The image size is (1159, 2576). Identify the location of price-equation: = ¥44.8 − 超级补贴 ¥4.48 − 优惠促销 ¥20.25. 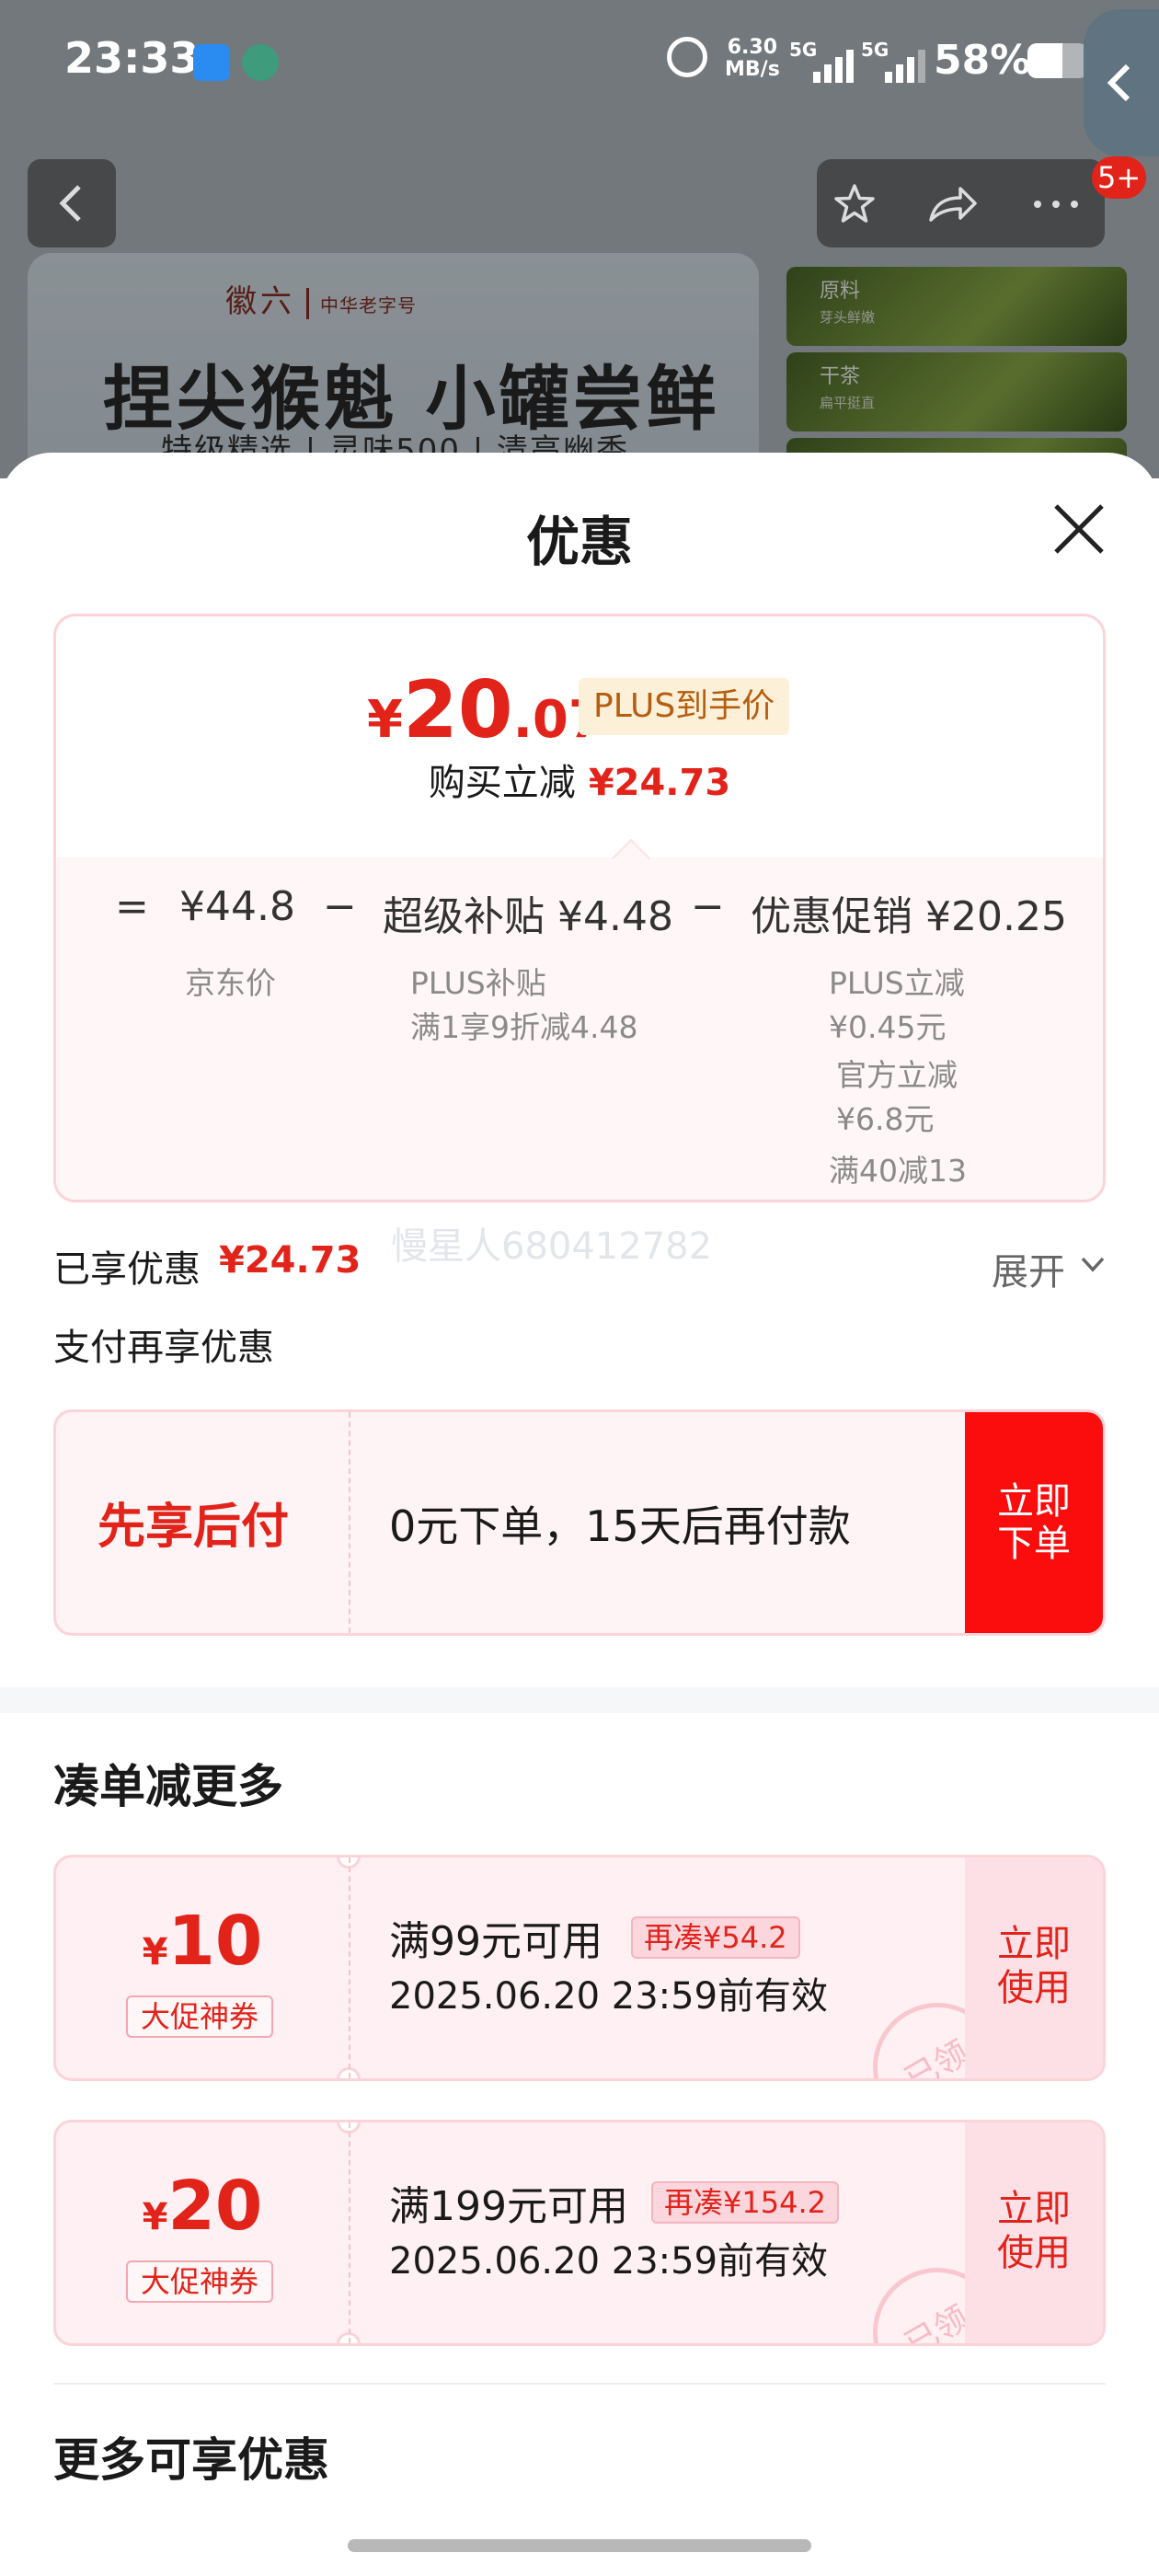
(579, 911).